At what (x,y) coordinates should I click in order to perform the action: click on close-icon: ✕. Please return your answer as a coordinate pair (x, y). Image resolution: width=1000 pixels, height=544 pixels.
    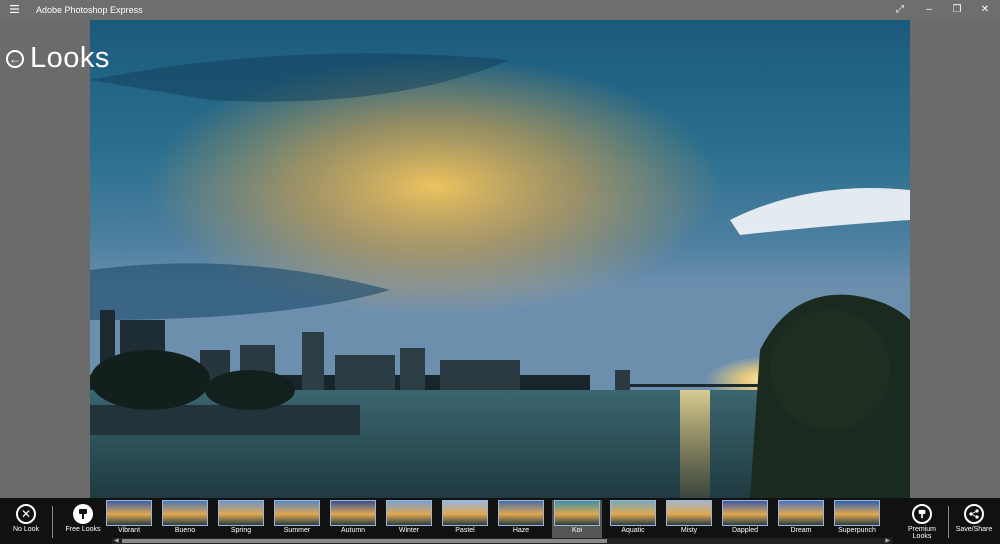
    Looking at the image, I should click on (985, 10).